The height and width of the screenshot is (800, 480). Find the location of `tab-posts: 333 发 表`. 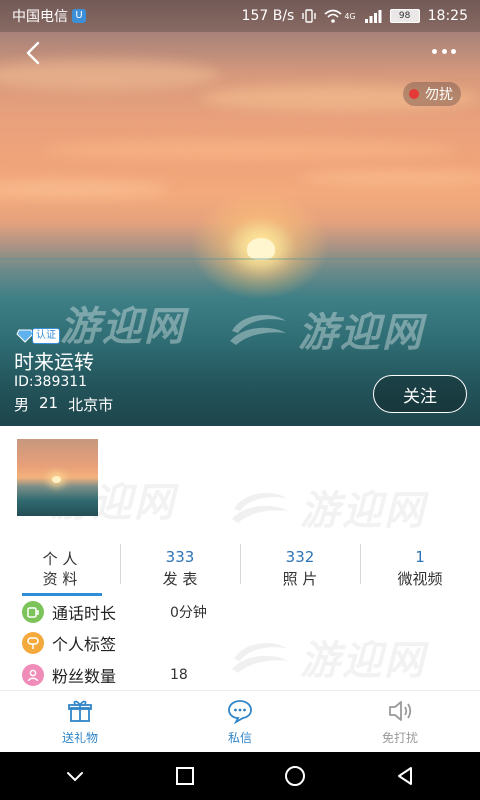

tab-posts: 333 发 表 is located at coordinates (180, 568).